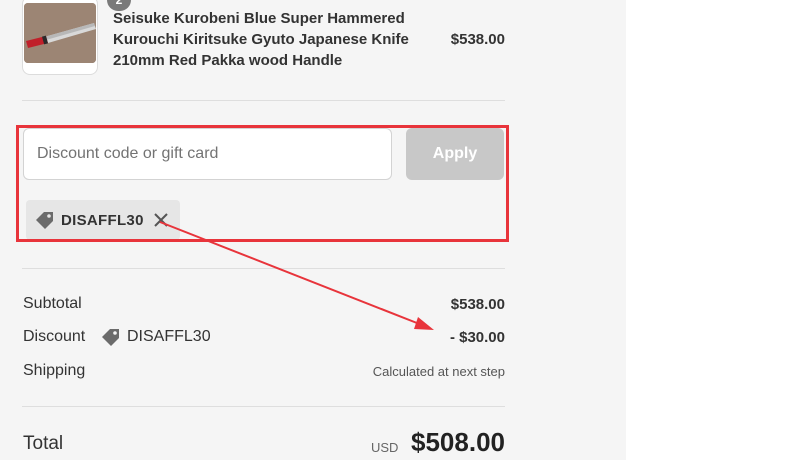 This screenshot has height=460, width=800. What do you see at coordinates (385, 447) in the screenshot?
I see `currency-label: USD` at bounding box center [385, 447].